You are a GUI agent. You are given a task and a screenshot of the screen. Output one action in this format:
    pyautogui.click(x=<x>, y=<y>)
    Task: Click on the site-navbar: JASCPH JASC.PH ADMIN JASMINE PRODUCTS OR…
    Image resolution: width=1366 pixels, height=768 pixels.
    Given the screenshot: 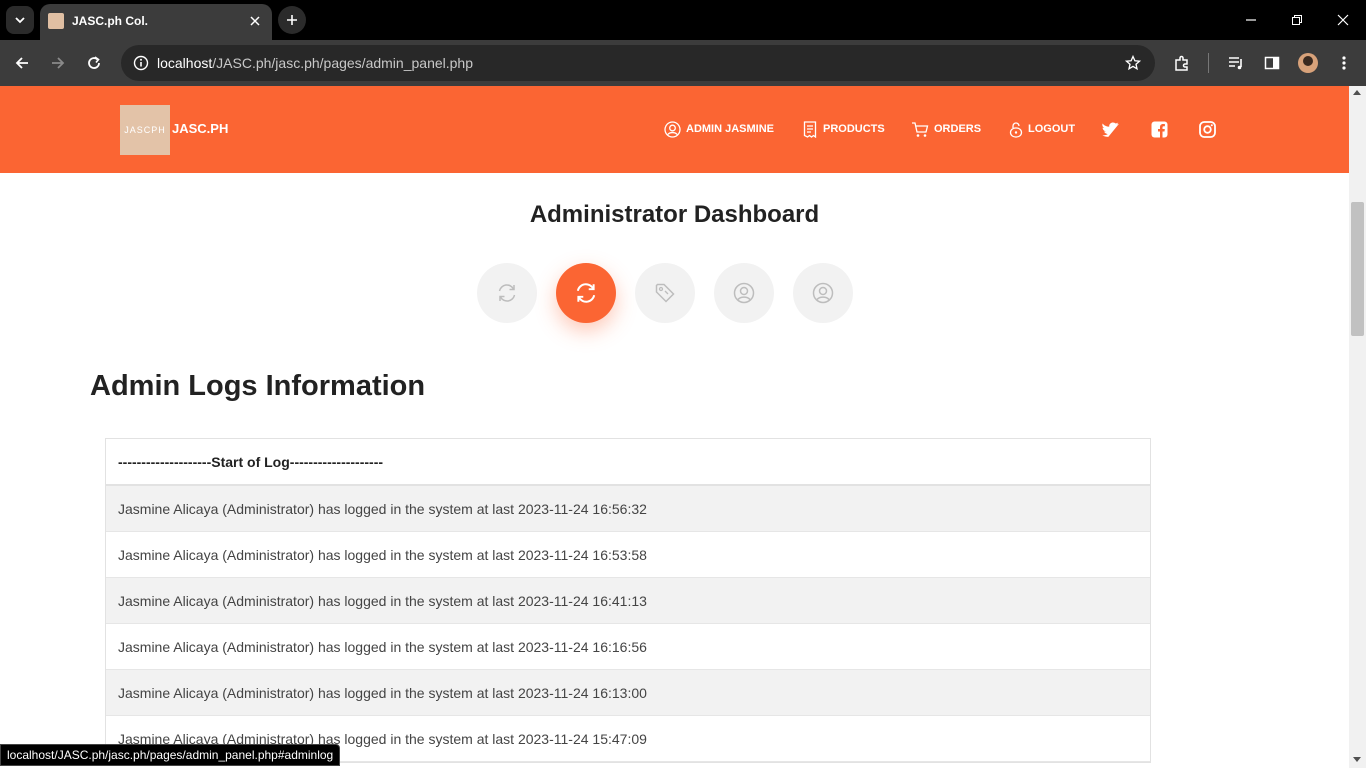 What is the action you would take?
    pyautogui.click(x=674, y=129)
    